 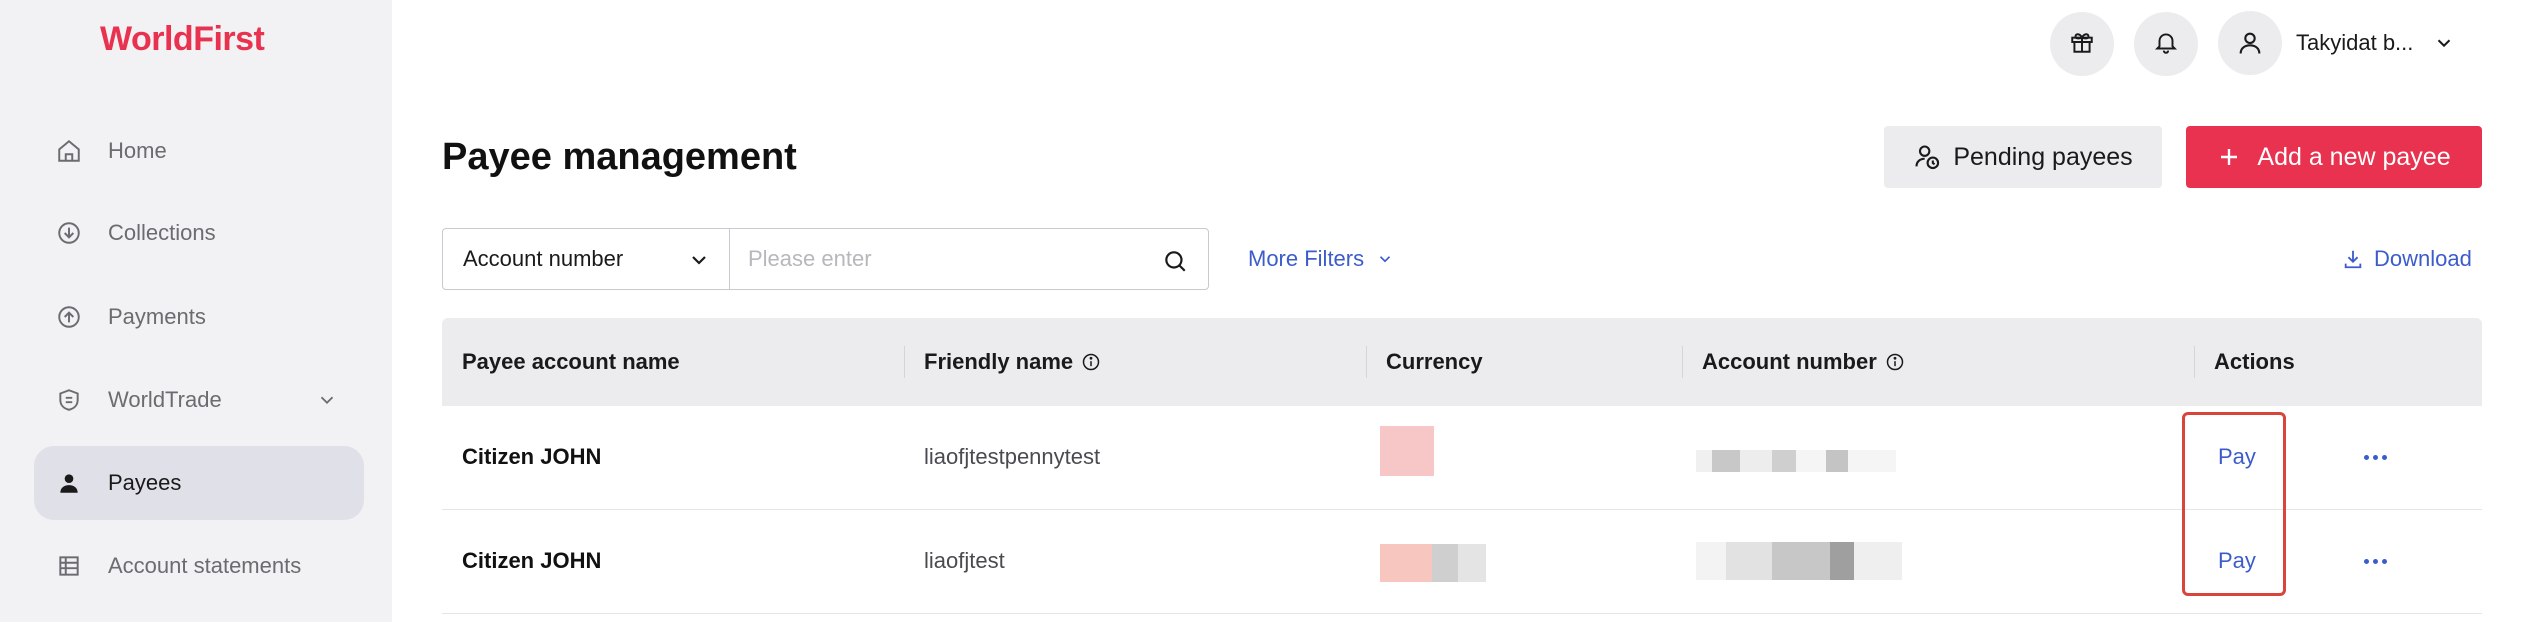 I want to click on column-header-label: Currency, so click(x=1434, y=361).